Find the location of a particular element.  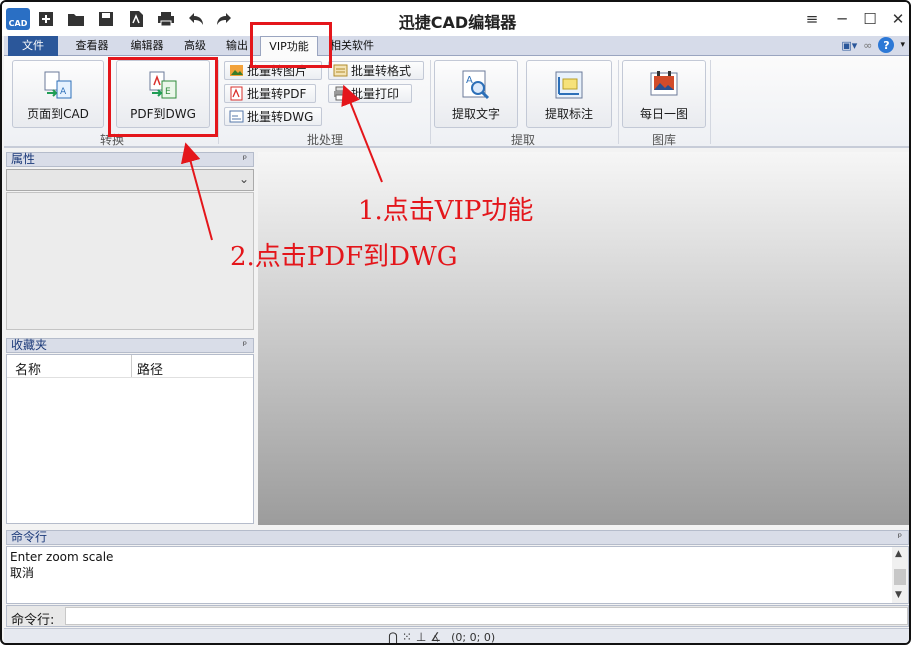

highlight-vip-tab is located at coordinates (291, 45).